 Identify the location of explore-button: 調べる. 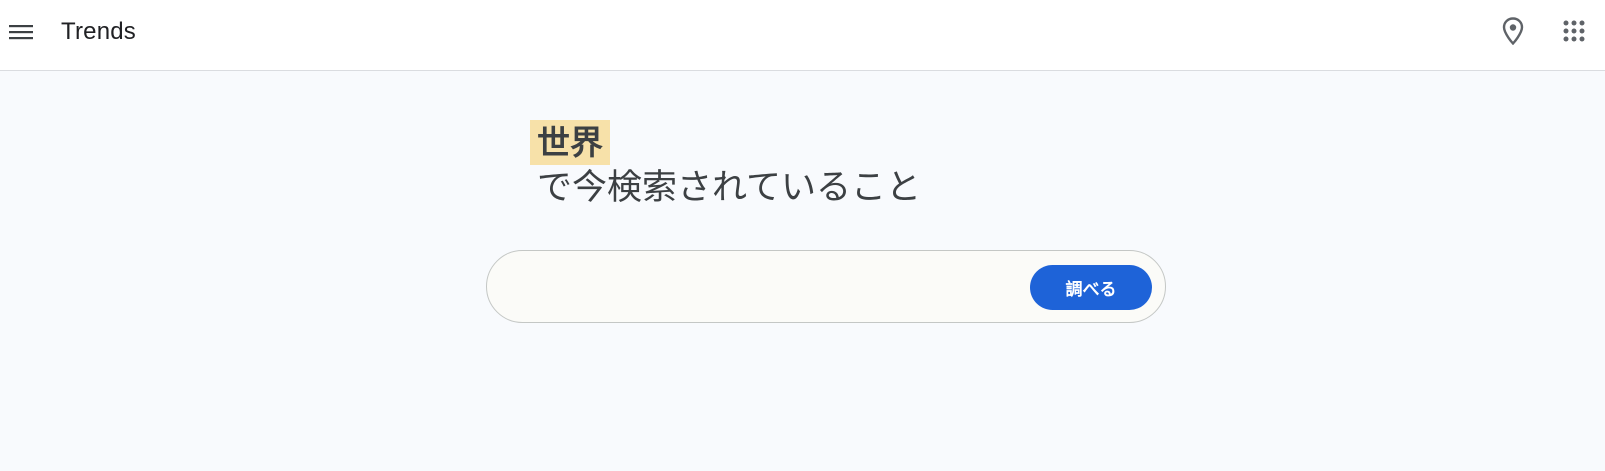
(1091, 287).